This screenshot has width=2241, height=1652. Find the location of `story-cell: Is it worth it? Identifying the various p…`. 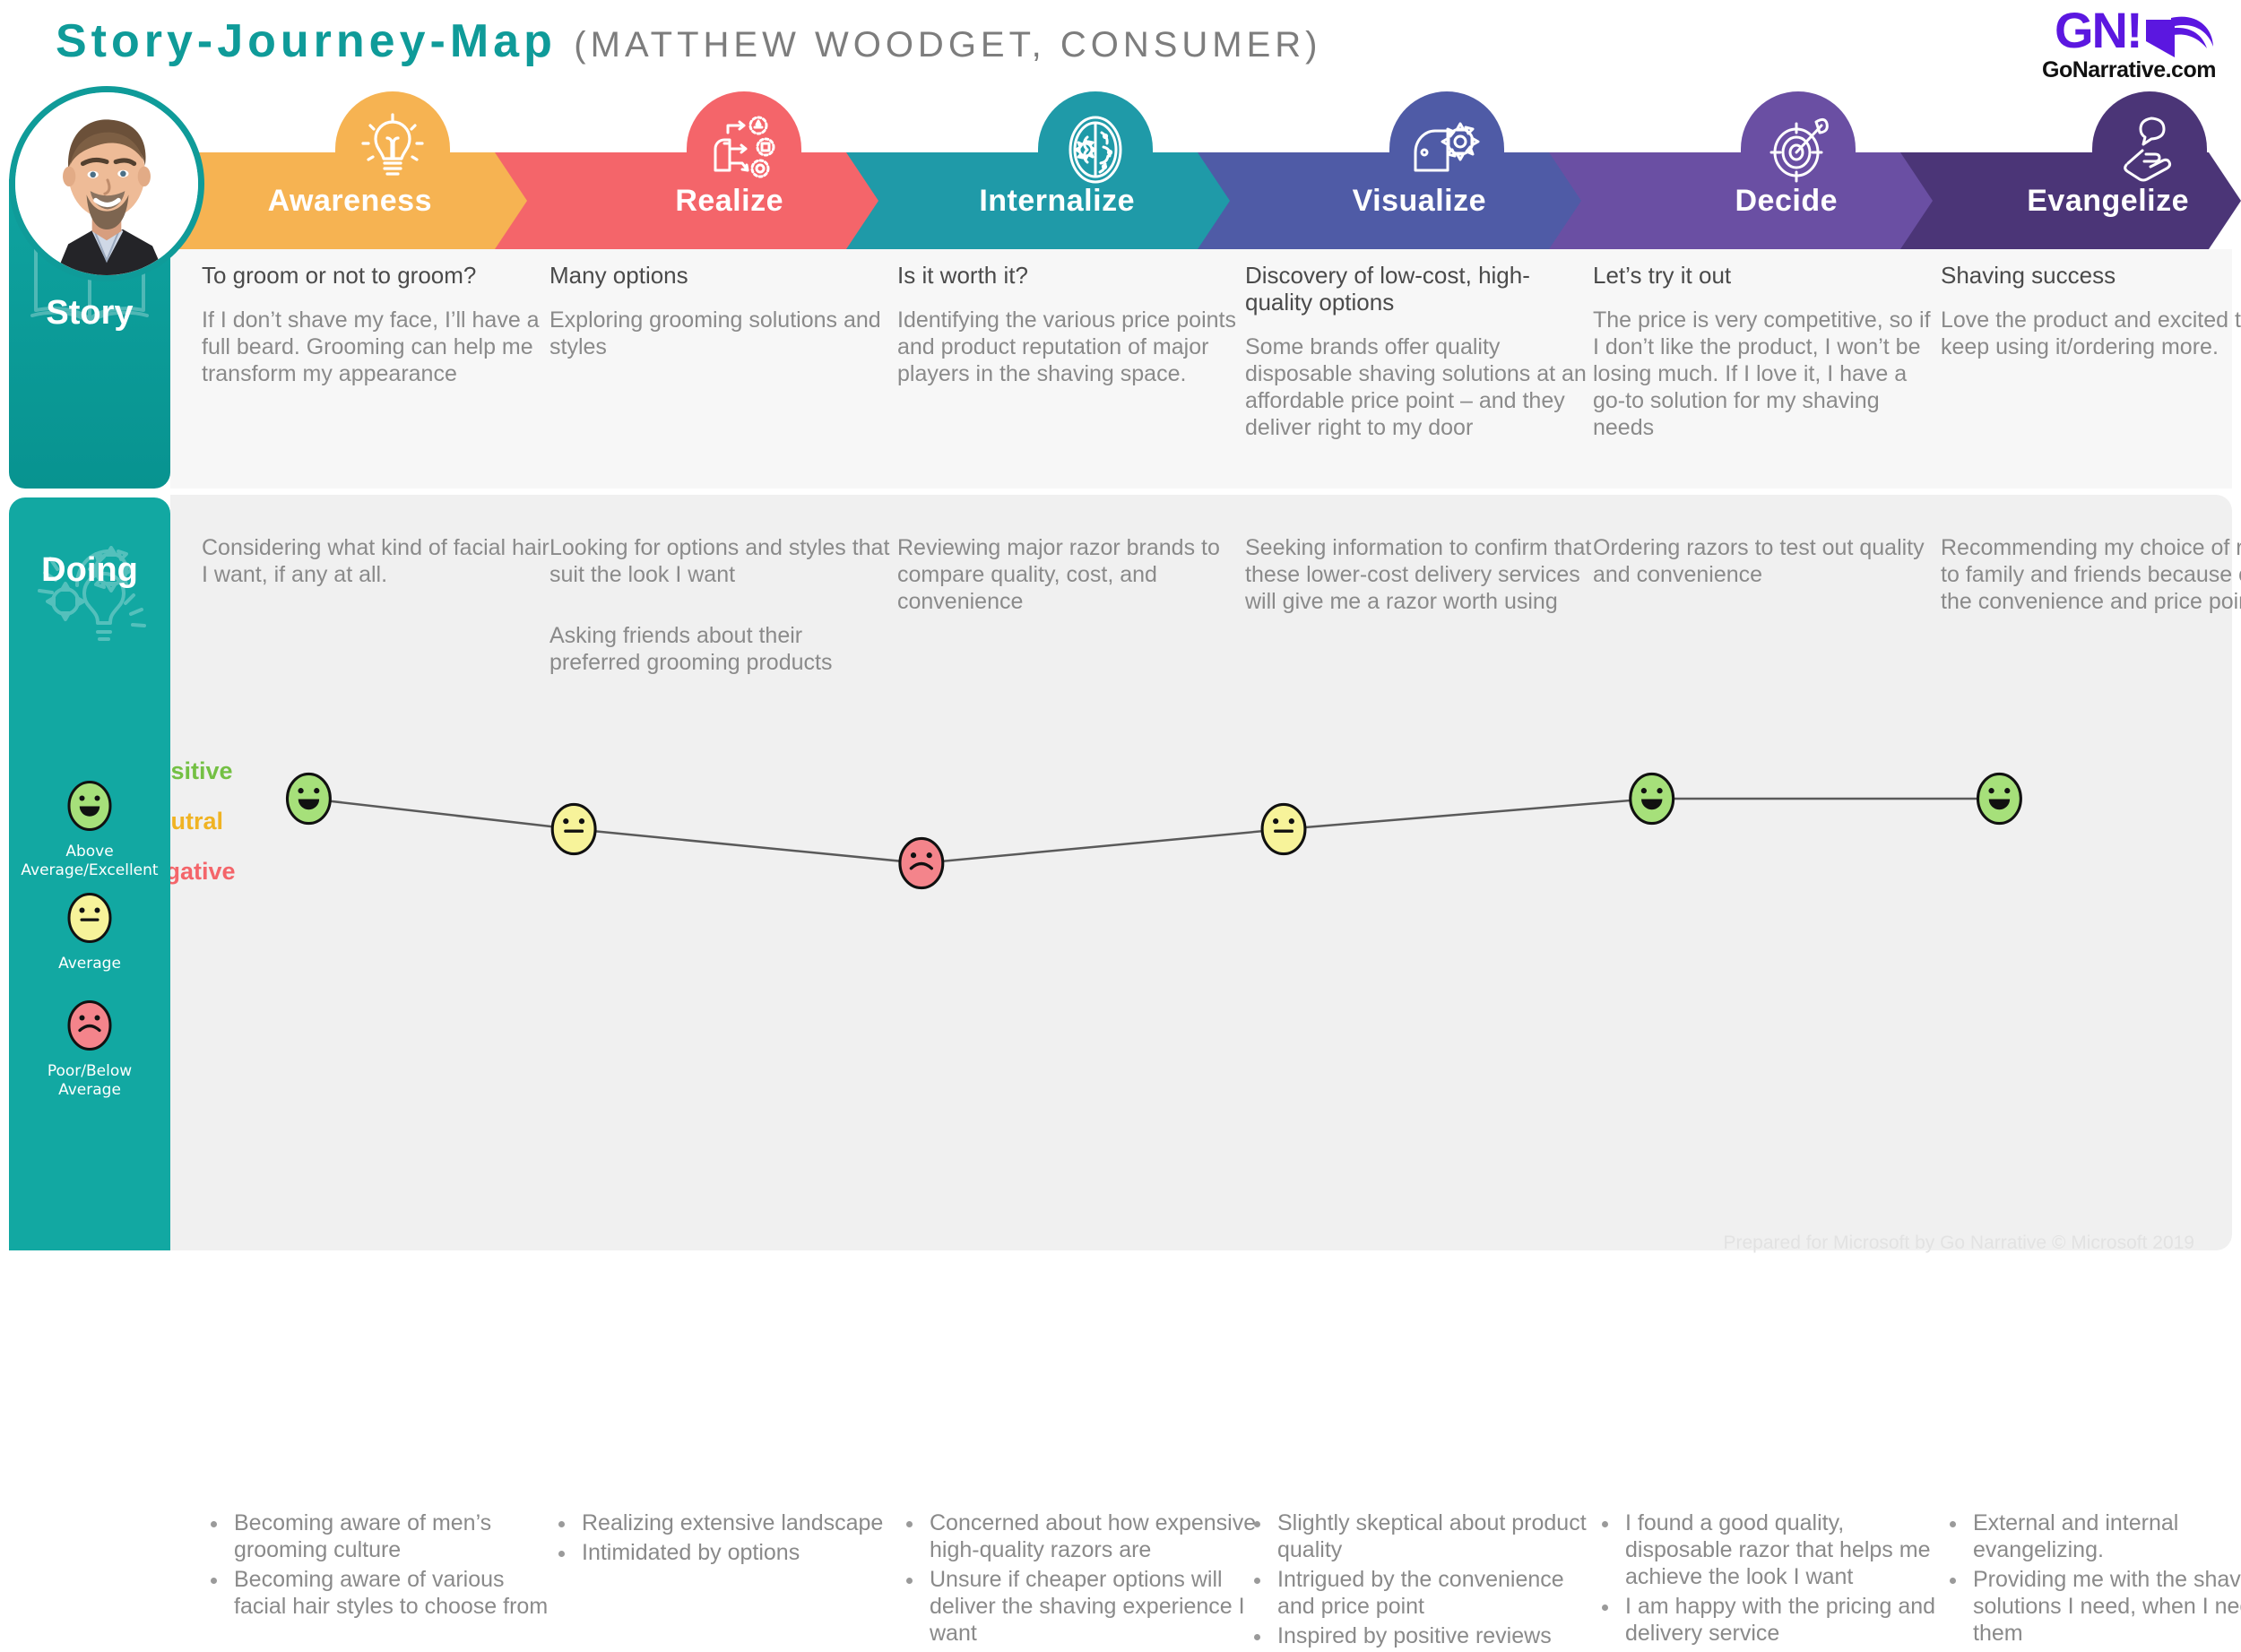

story-cell: Is it worth it? Identifying the various p… is located at coordinates (1071, 324).